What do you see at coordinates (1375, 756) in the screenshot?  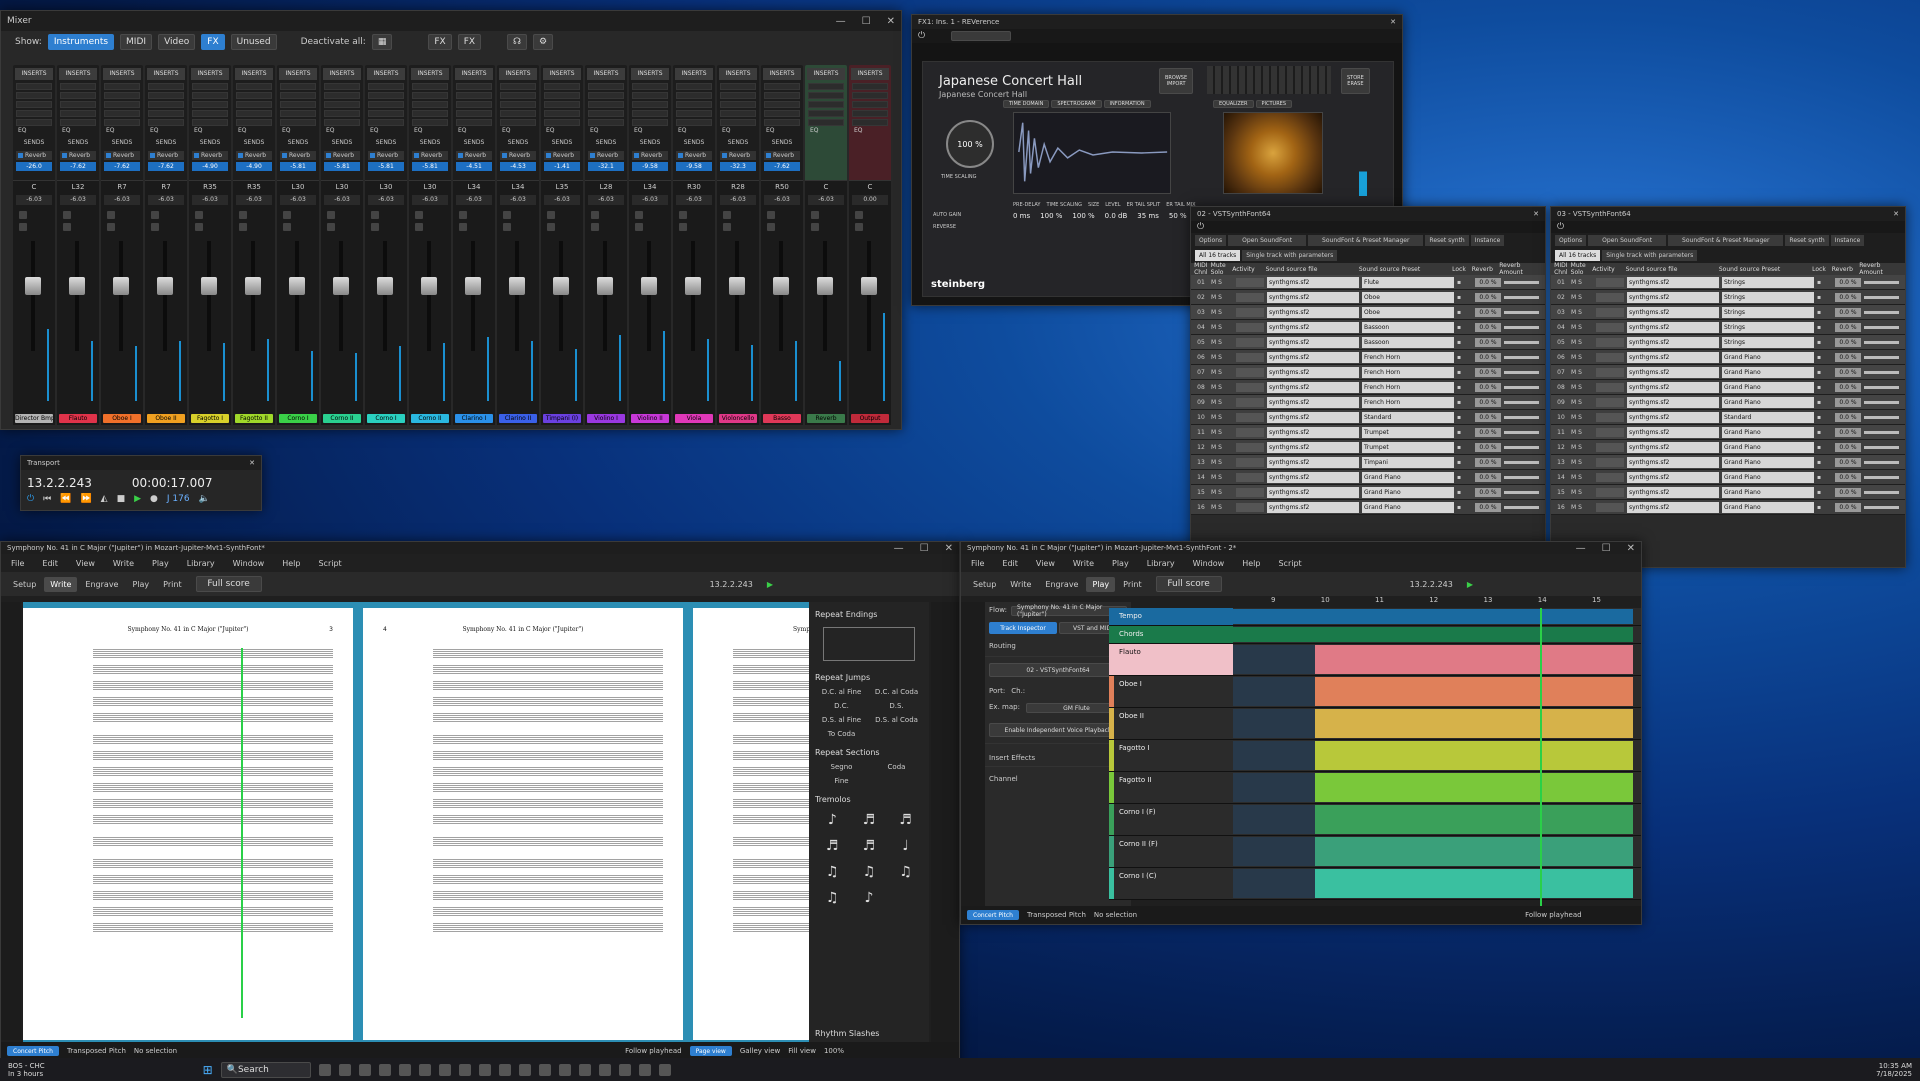 I see `track-row: Fagotto I` at bounding box center [1375, 756].